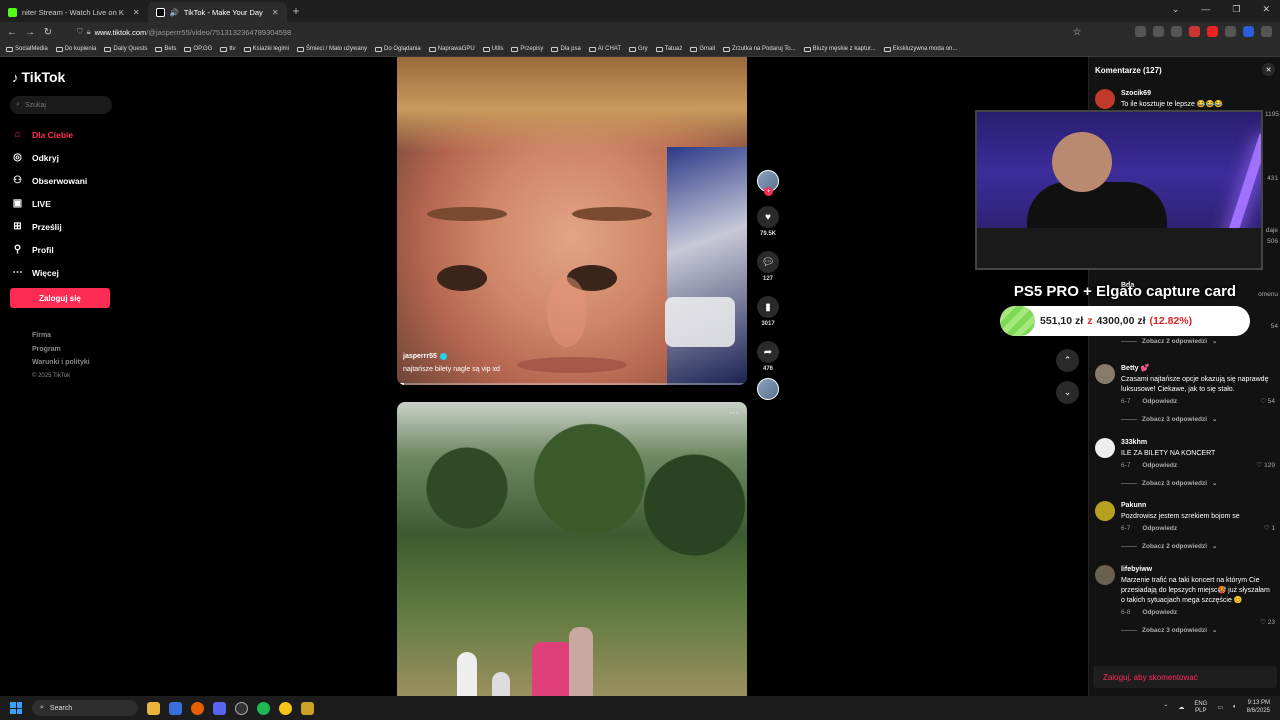  Describe the element at coordinates (566, 49) in the screenshot. I see `bookmark-item: Dla psa` at that location.